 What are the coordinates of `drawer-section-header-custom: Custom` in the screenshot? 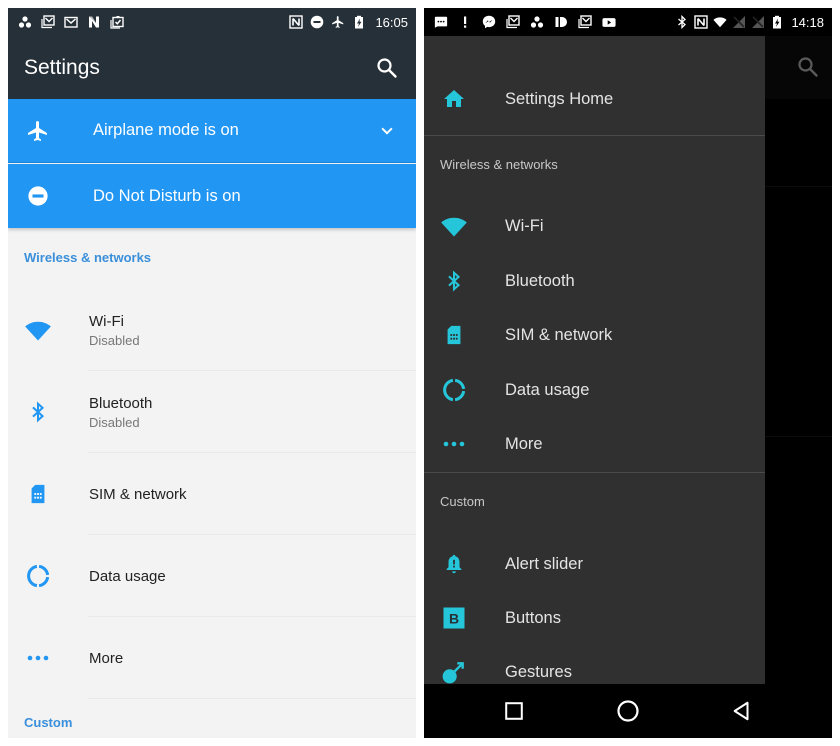 It's located at (462, 501).